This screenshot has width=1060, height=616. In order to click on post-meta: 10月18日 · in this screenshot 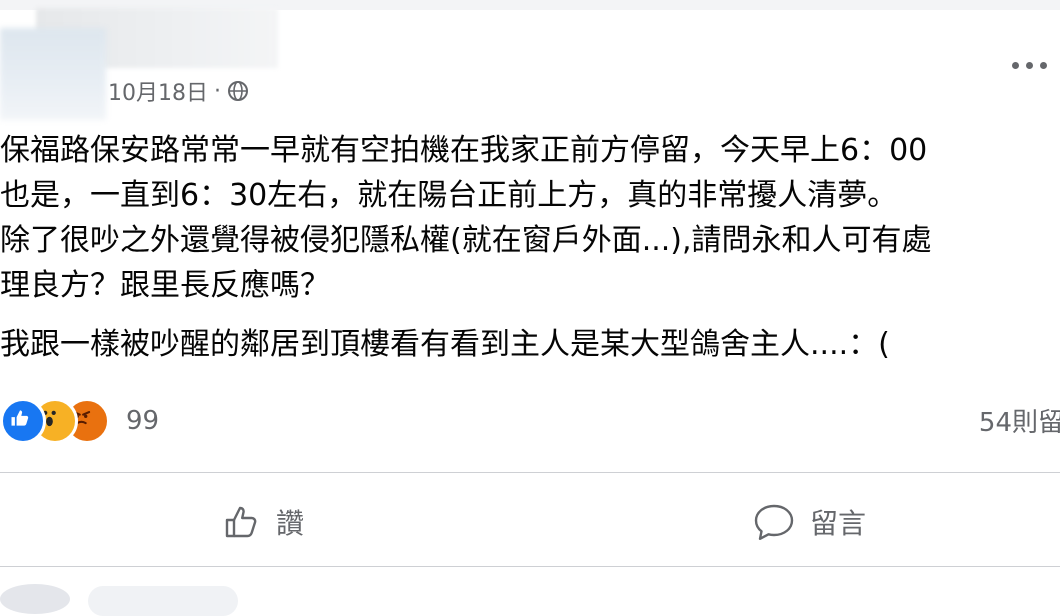, I will do `click(178, 91)`.